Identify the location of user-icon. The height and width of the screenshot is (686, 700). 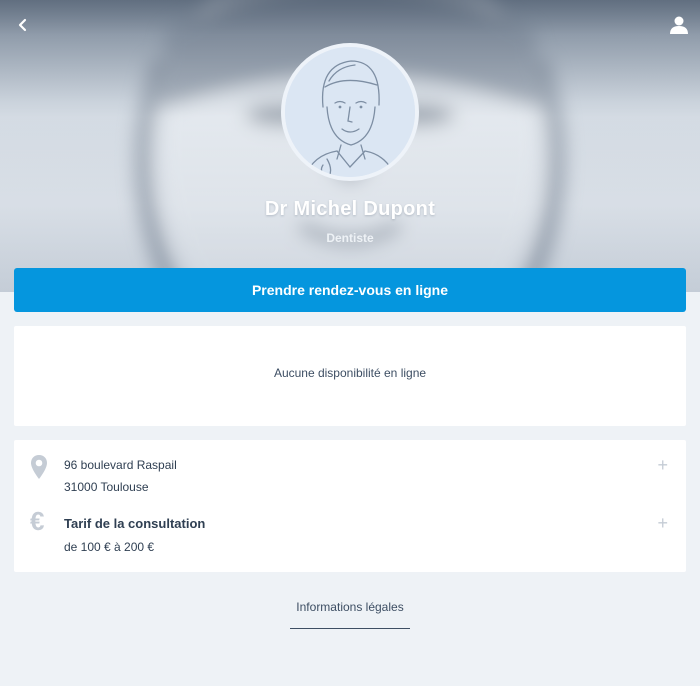
(679, 25).